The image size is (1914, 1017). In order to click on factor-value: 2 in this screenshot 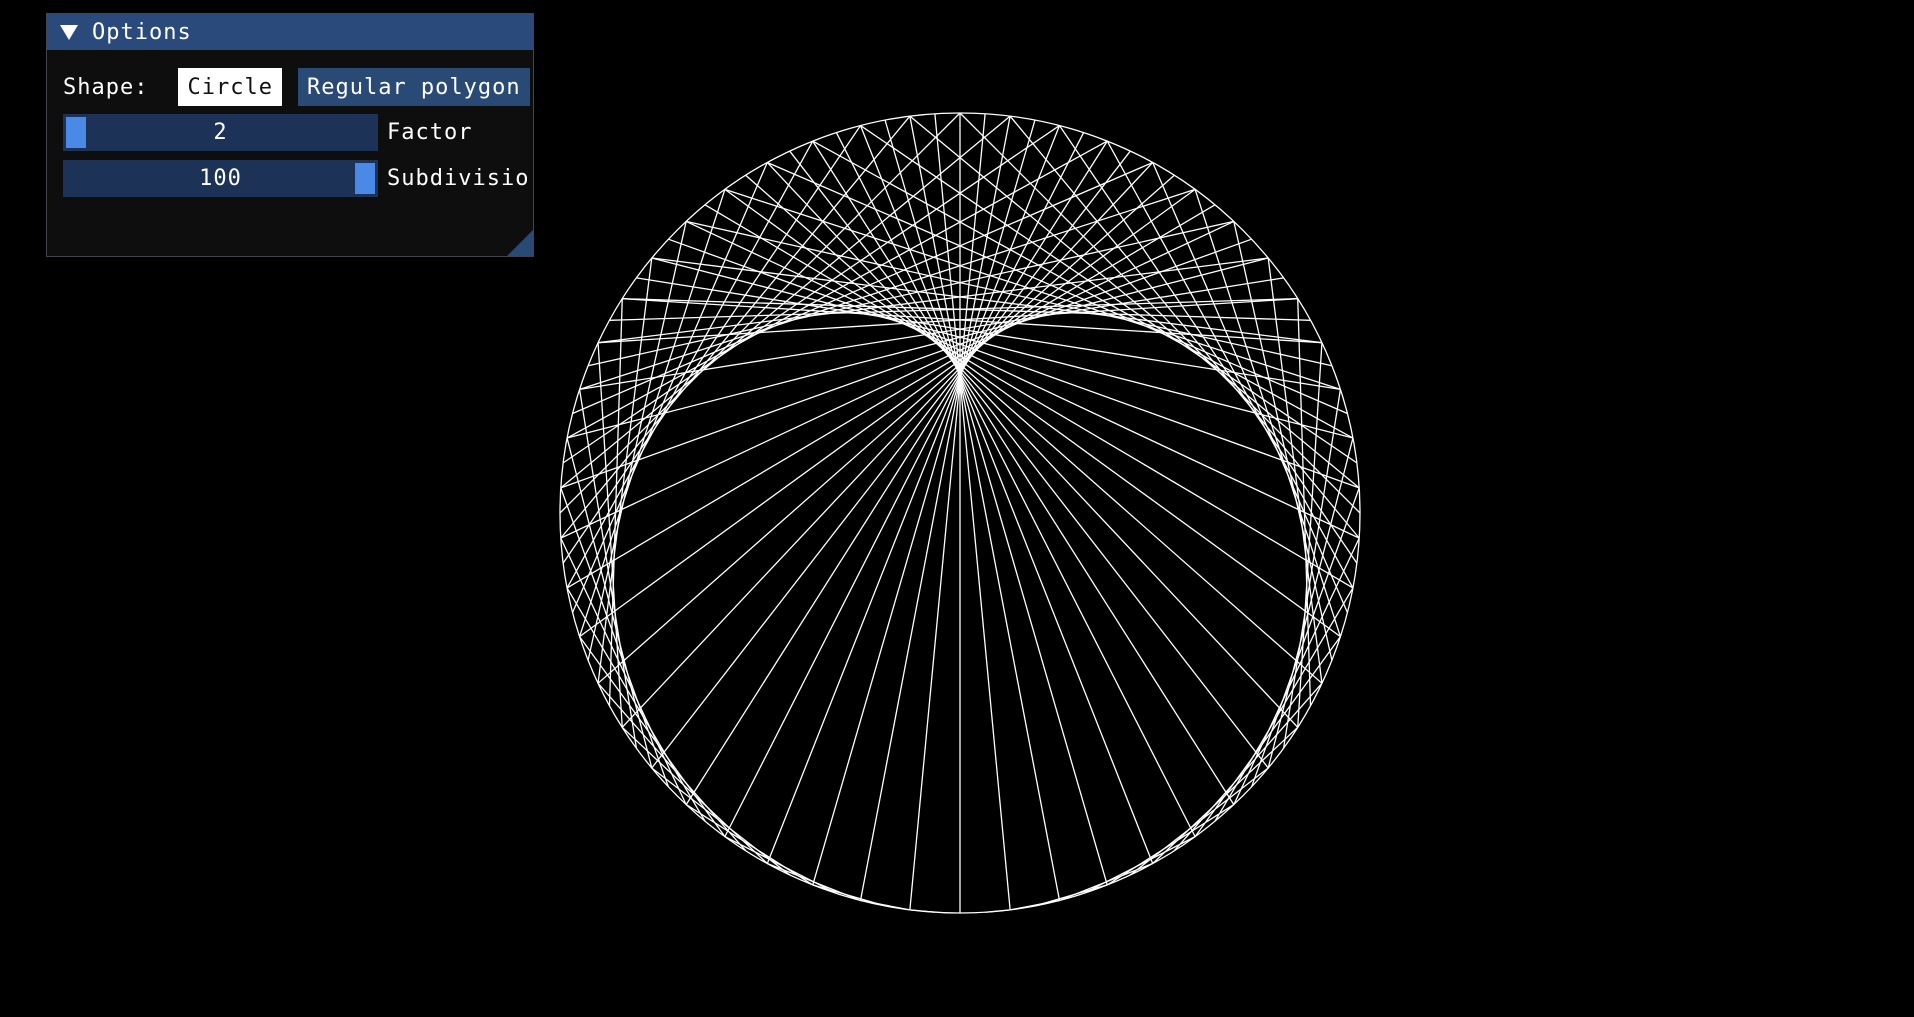, I will do `click(220, 132)`.